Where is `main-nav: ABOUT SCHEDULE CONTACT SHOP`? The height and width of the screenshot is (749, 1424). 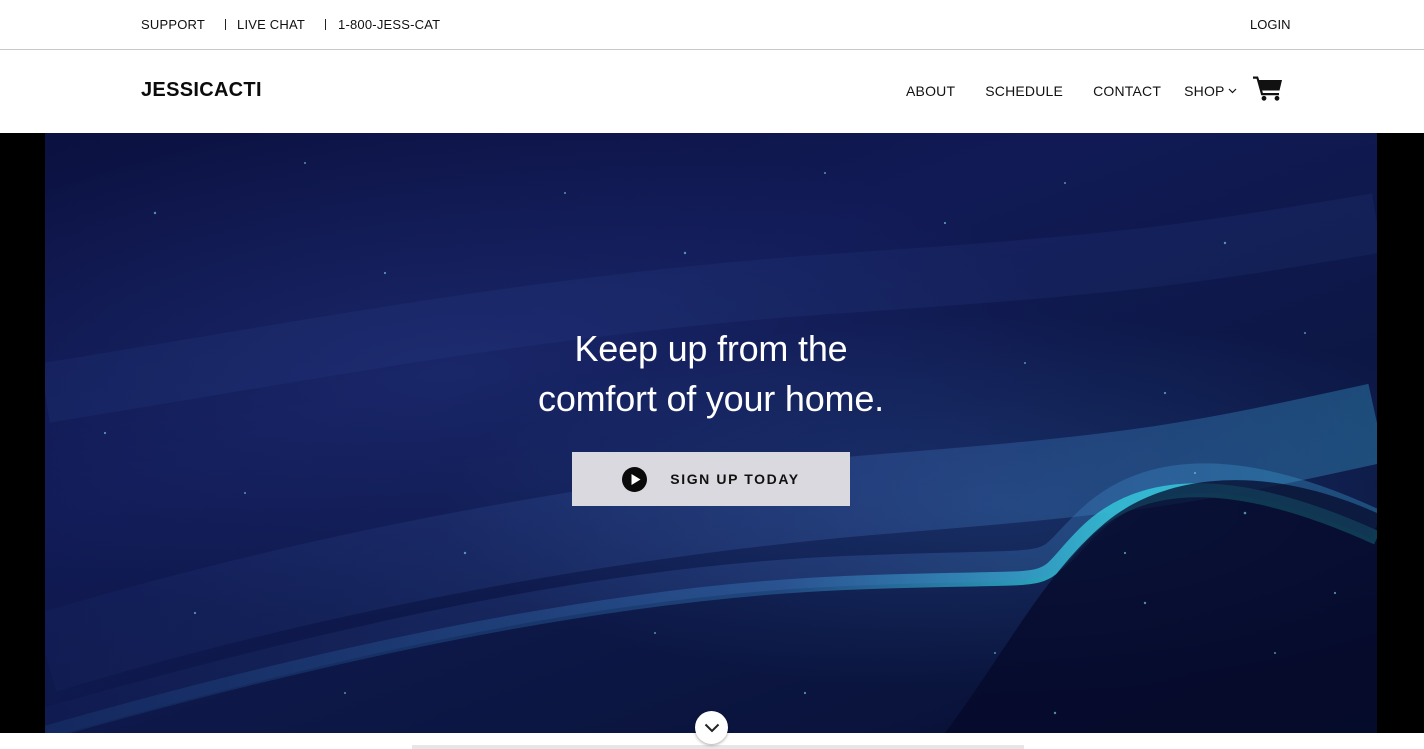 main-nav: ABOUT SCHEDULE CONTACT SHOP is located at coordinates (1071, 91).